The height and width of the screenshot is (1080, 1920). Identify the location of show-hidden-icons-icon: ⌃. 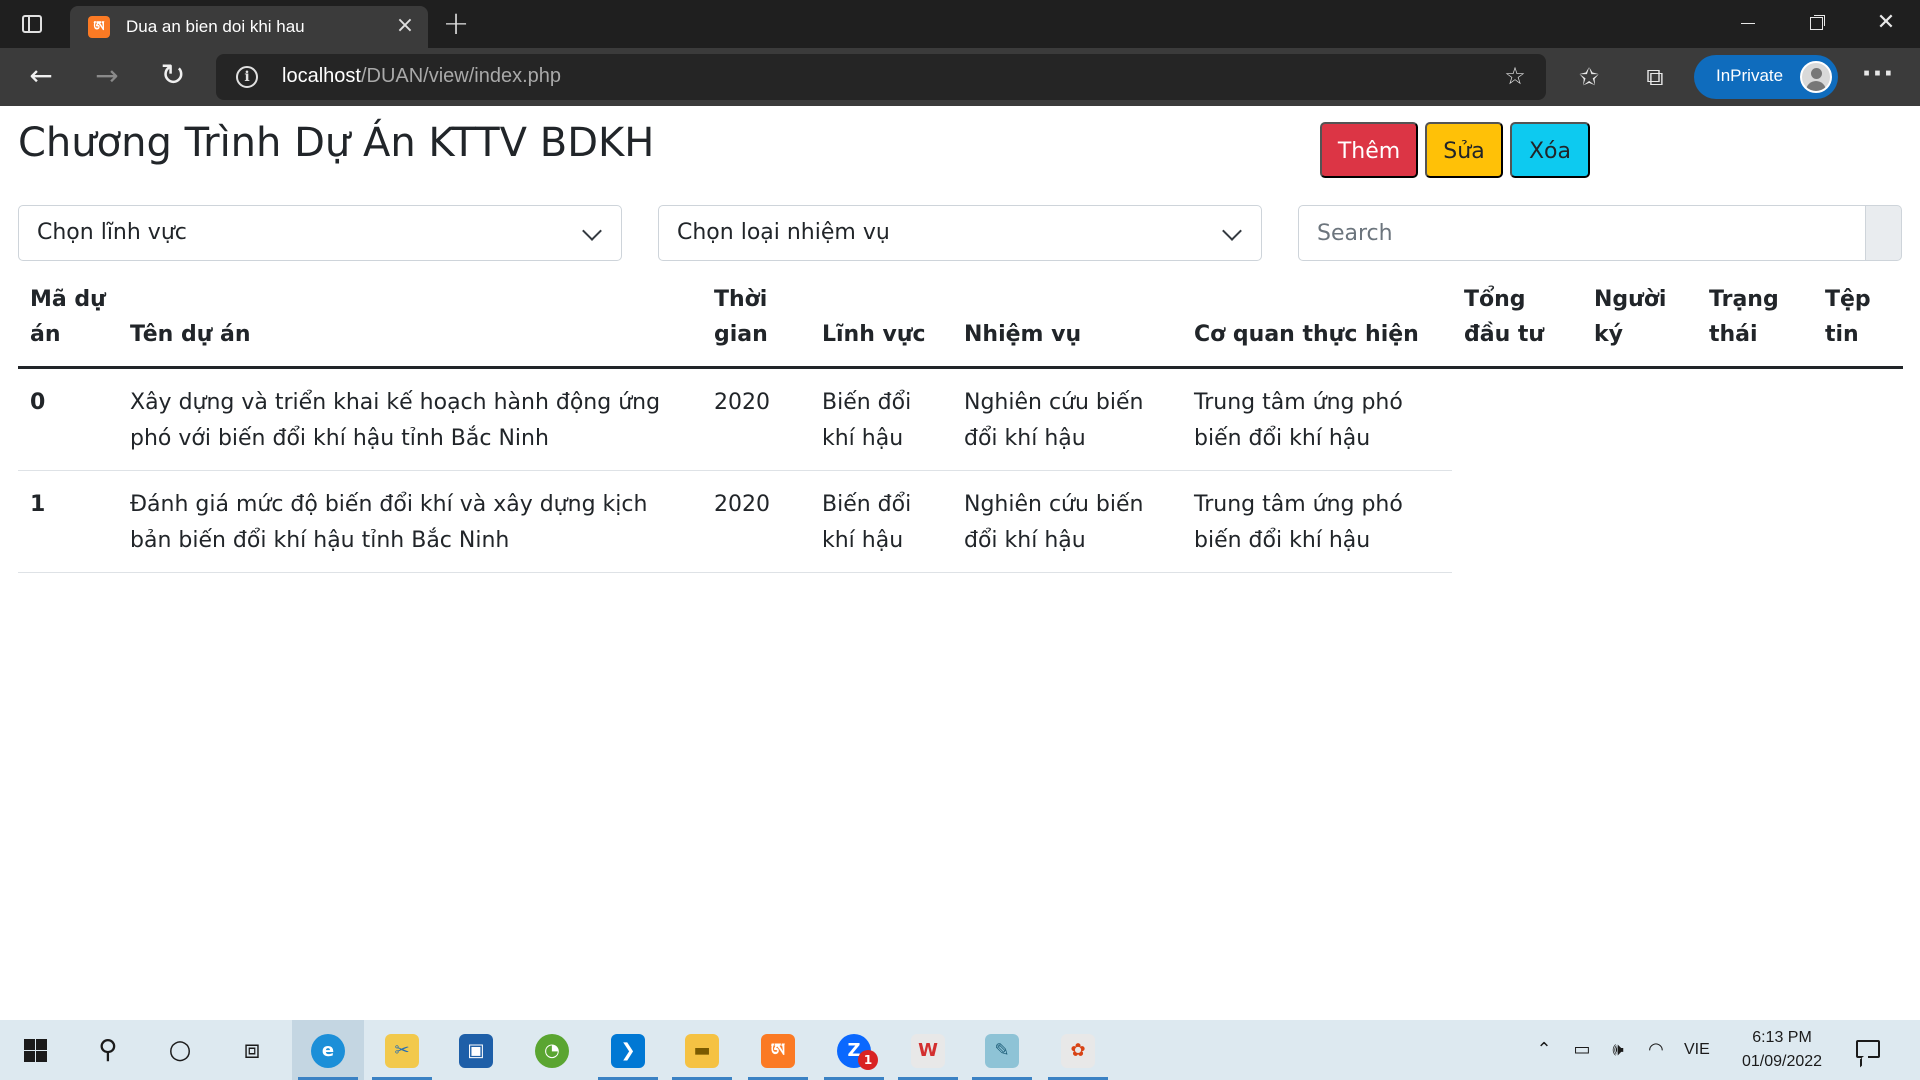
(1544, 1050).